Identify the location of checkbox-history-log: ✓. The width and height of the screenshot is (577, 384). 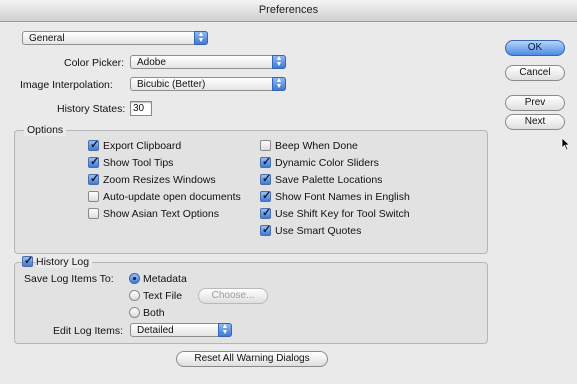
(28, 261).